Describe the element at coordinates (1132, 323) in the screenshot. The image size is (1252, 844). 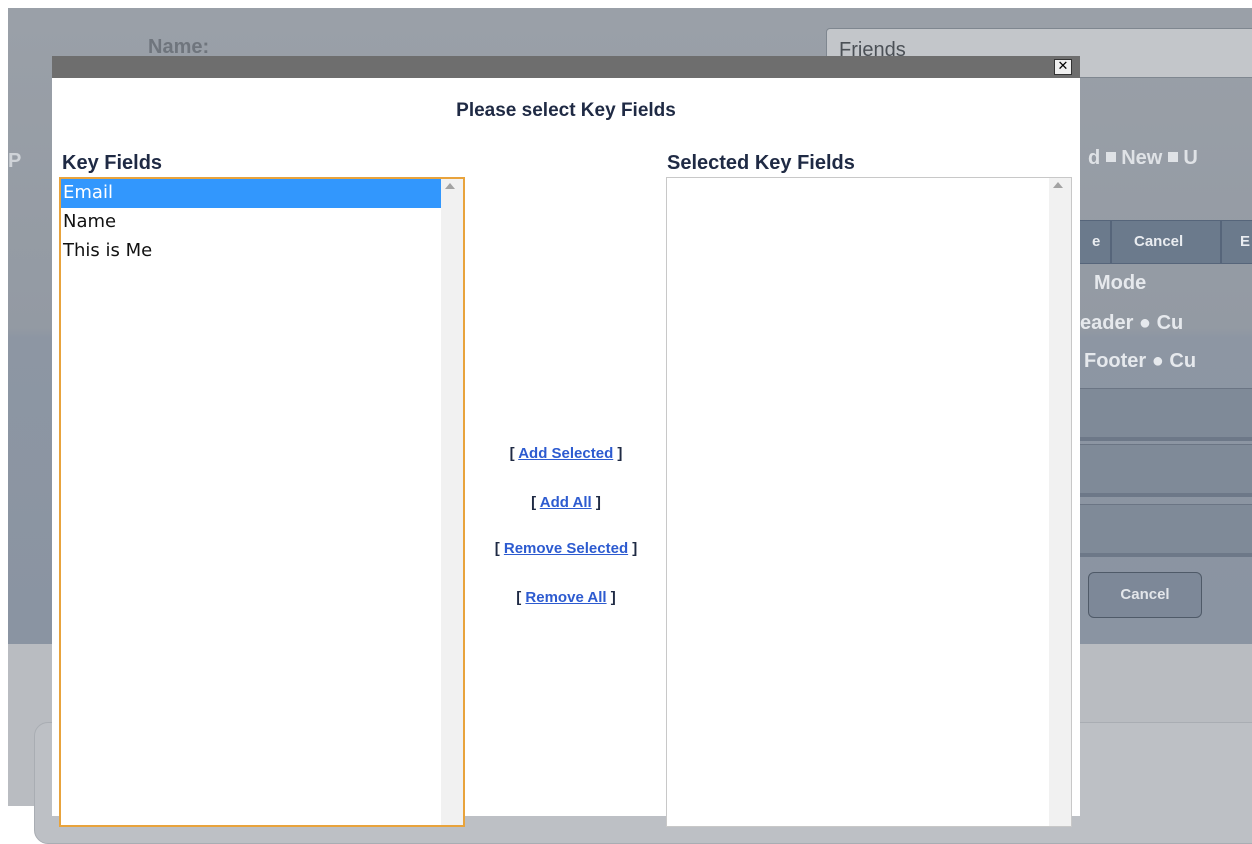
I see `background-header-option: eader ● Cu` at that location.